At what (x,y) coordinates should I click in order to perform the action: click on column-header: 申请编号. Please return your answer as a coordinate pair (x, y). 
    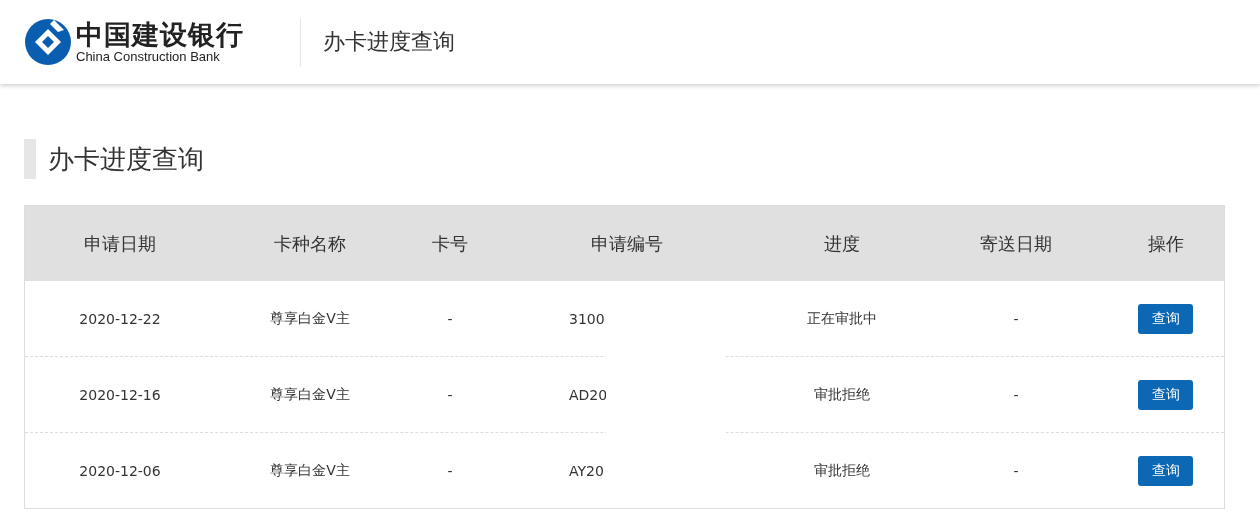
    Looking at the image, I should click on (627, 243).